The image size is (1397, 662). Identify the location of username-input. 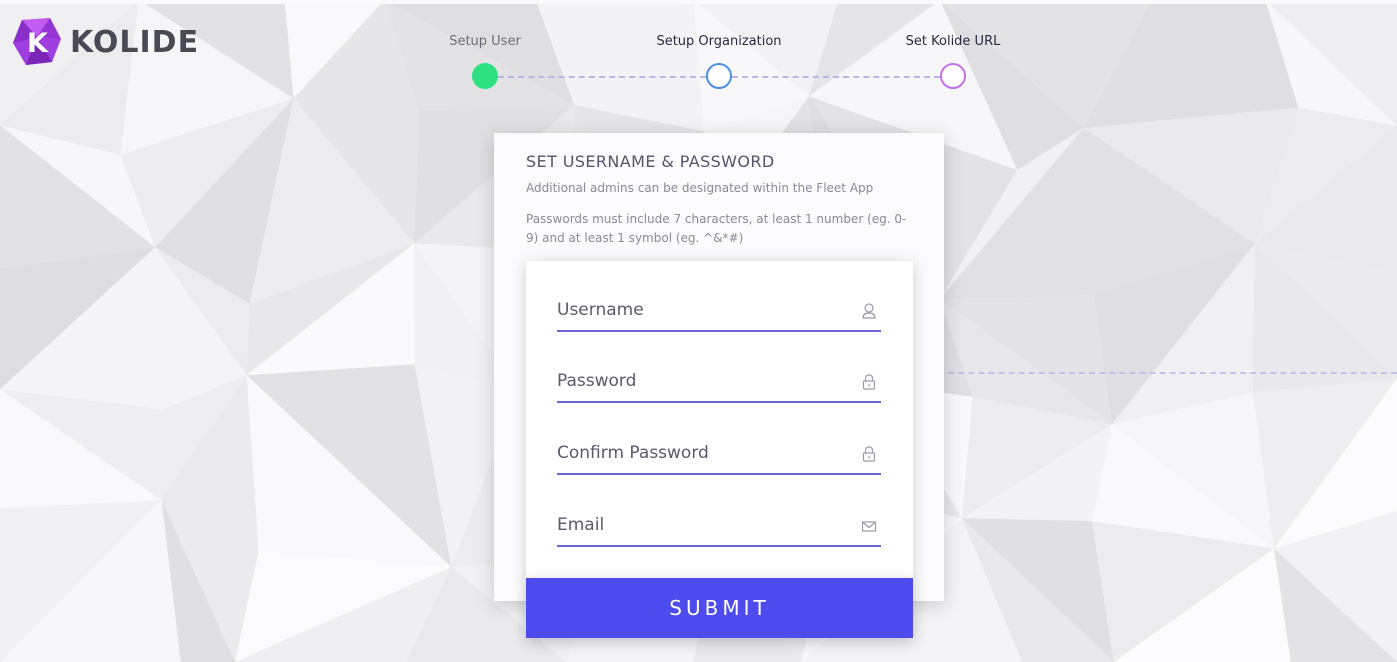
(702, 310).